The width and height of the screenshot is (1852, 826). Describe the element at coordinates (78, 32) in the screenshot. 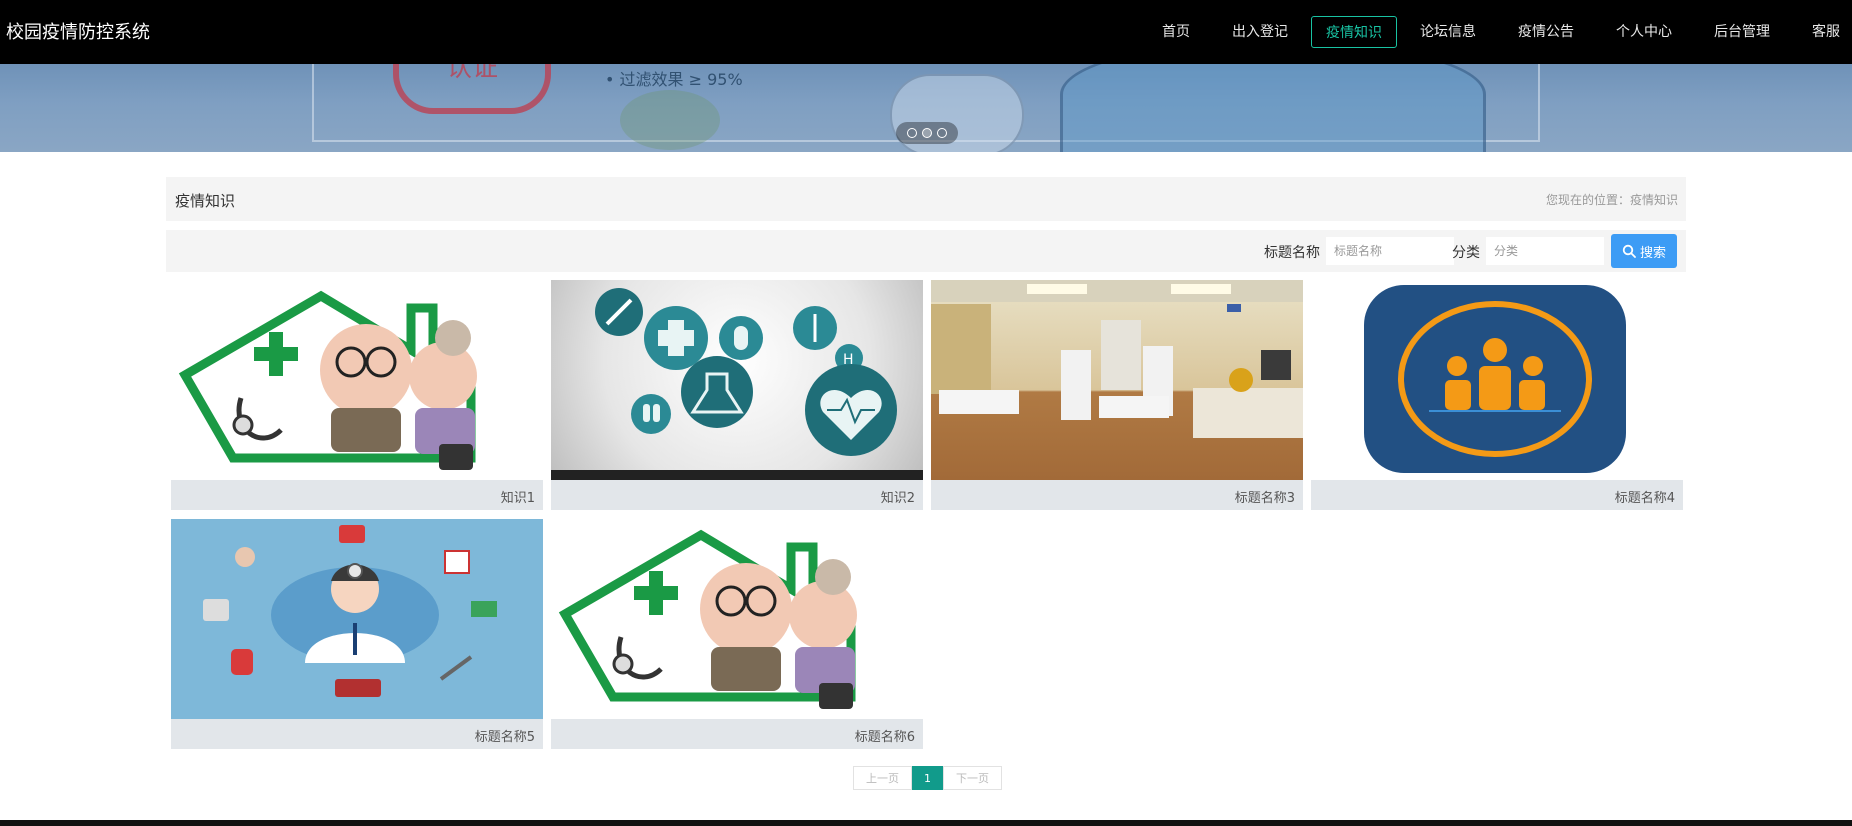

I see `app-title: 校园疫情防控系统` at that location.